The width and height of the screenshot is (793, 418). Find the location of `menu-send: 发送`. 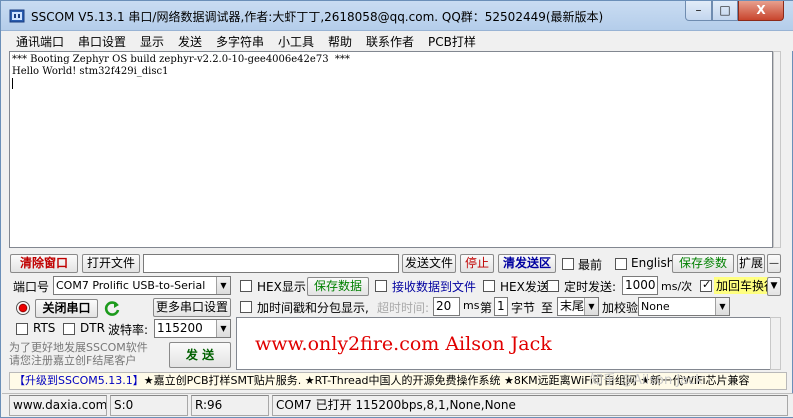

menu-send: 发送 is located at coordinates (190, 41).